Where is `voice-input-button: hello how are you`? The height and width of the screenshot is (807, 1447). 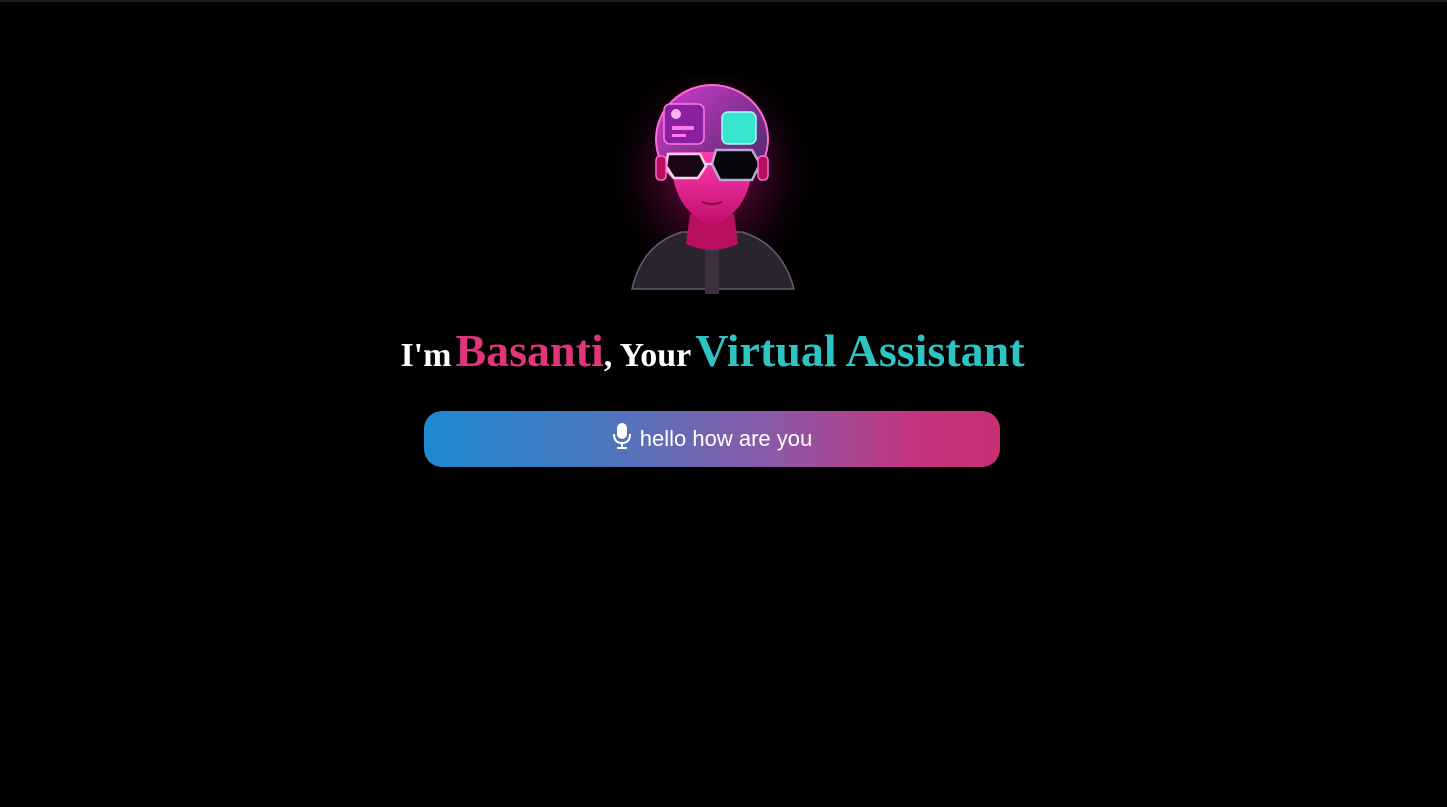 voice-input-button: hello how are you is located at coordinates (712, 439).